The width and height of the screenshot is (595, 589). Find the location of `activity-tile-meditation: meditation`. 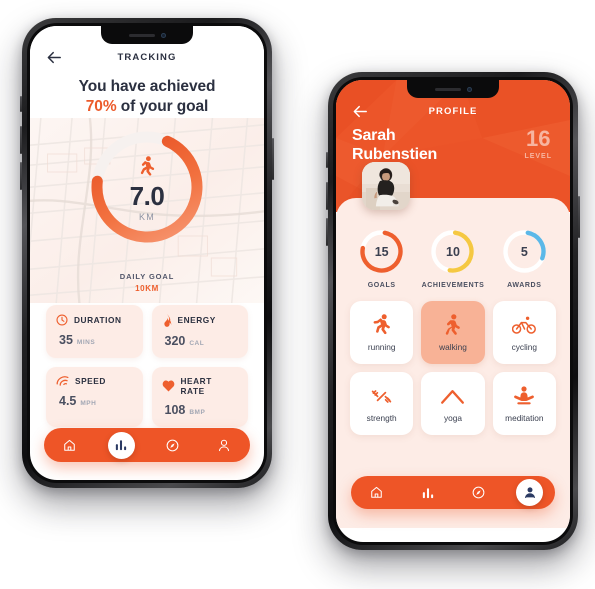

activity-tile-meditation: meditation is located at coordinates (524, 403).